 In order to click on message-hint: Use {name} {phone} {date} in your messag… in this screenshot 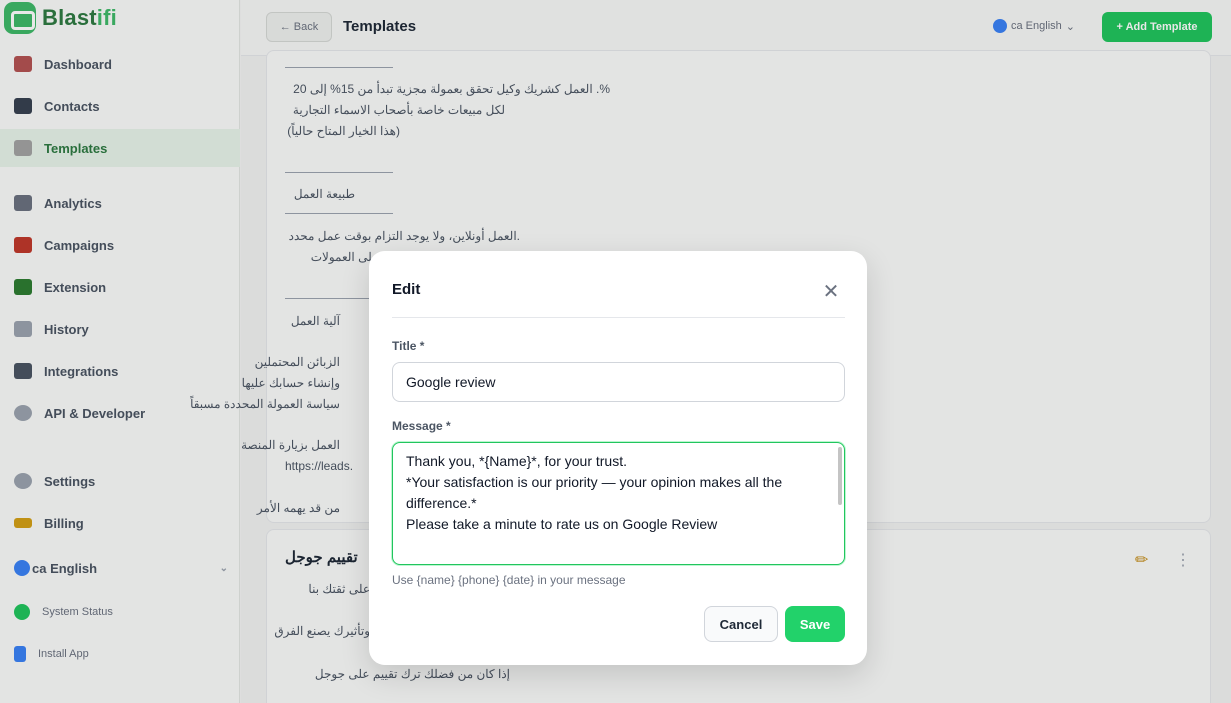, I will do `click(509, 580)`.